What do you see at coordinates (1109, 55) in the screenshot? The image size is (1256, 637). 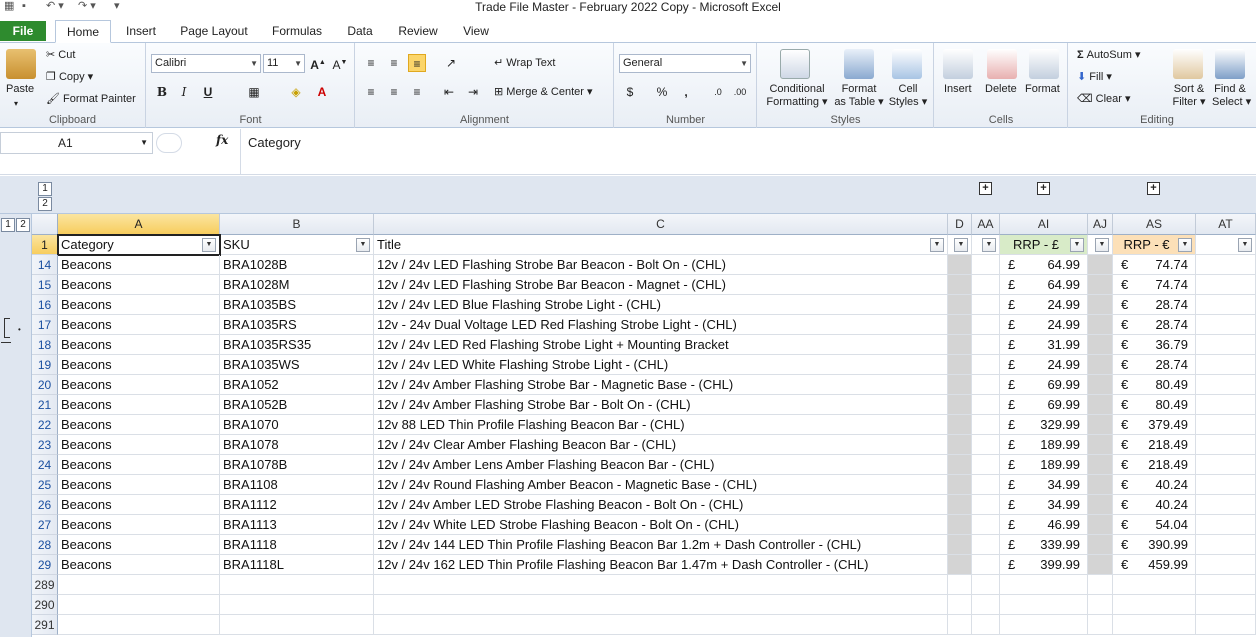 I see `autosum-button: Σ AutoSum ▾` at bounding box center [1109, 55].